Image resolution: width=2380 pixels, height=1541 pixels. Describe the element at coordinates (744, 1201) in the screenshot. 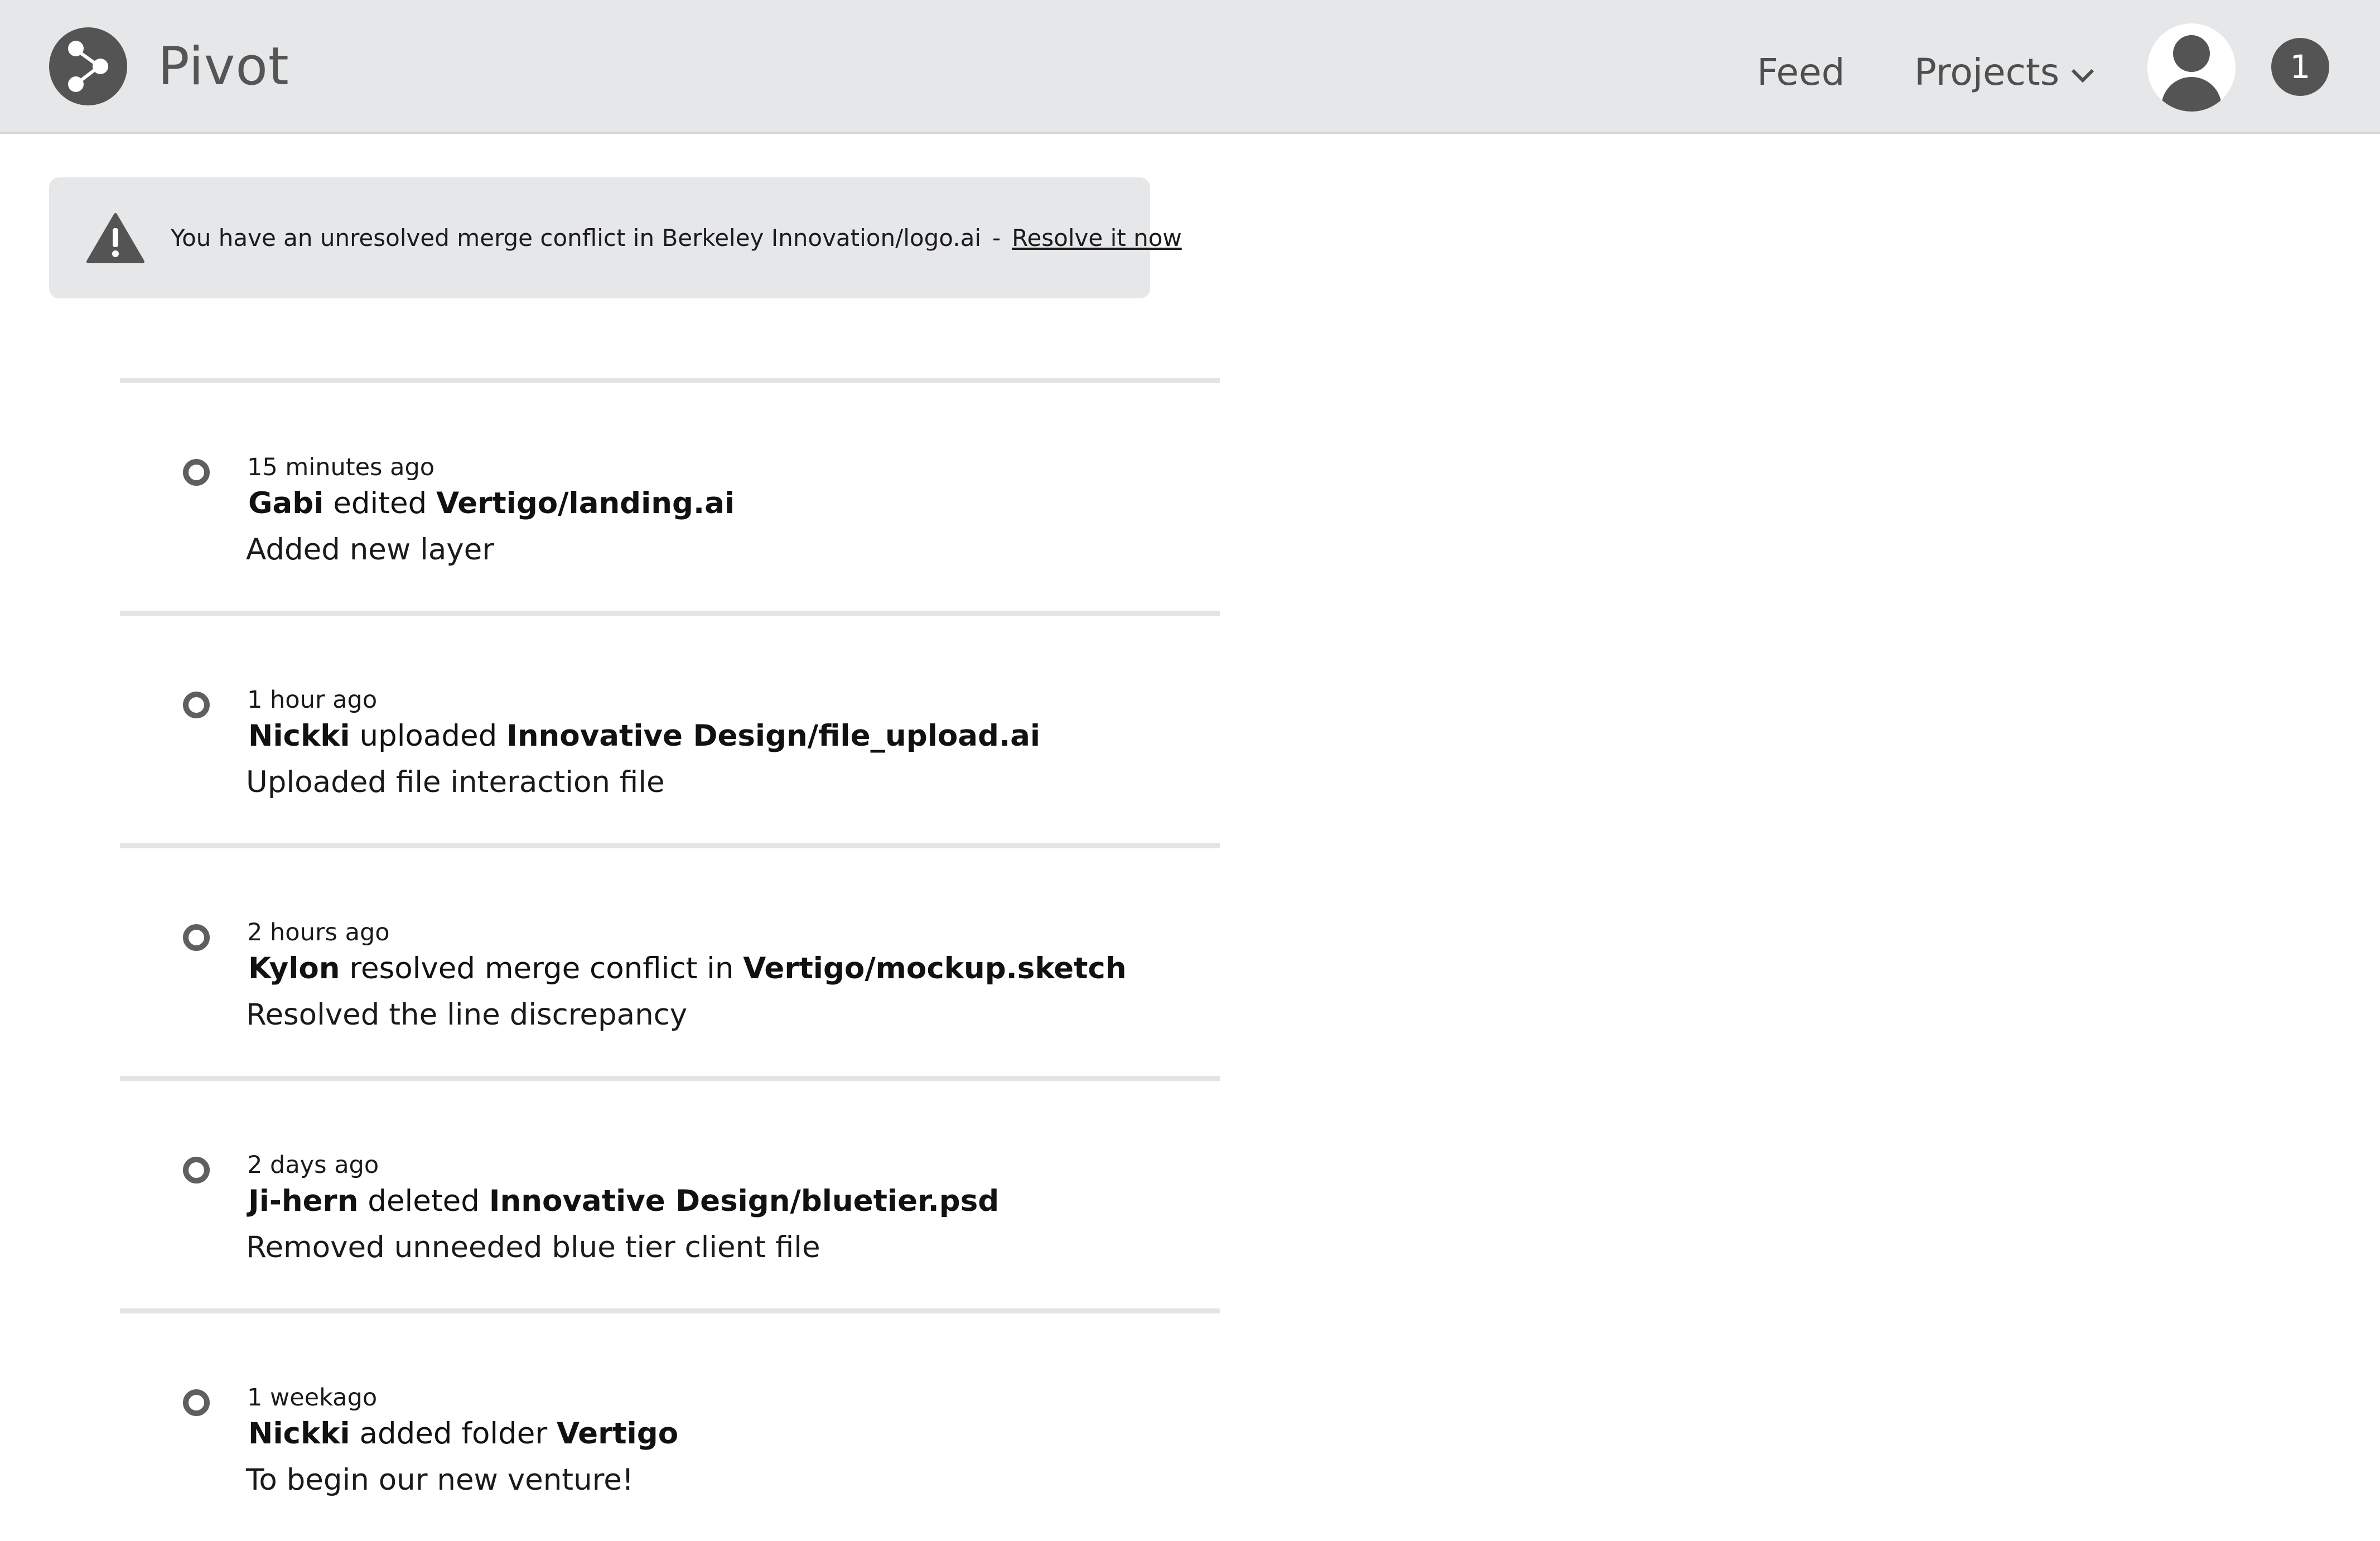

I see `feed-target: Innovative Design/bluetier.psd` at that location.